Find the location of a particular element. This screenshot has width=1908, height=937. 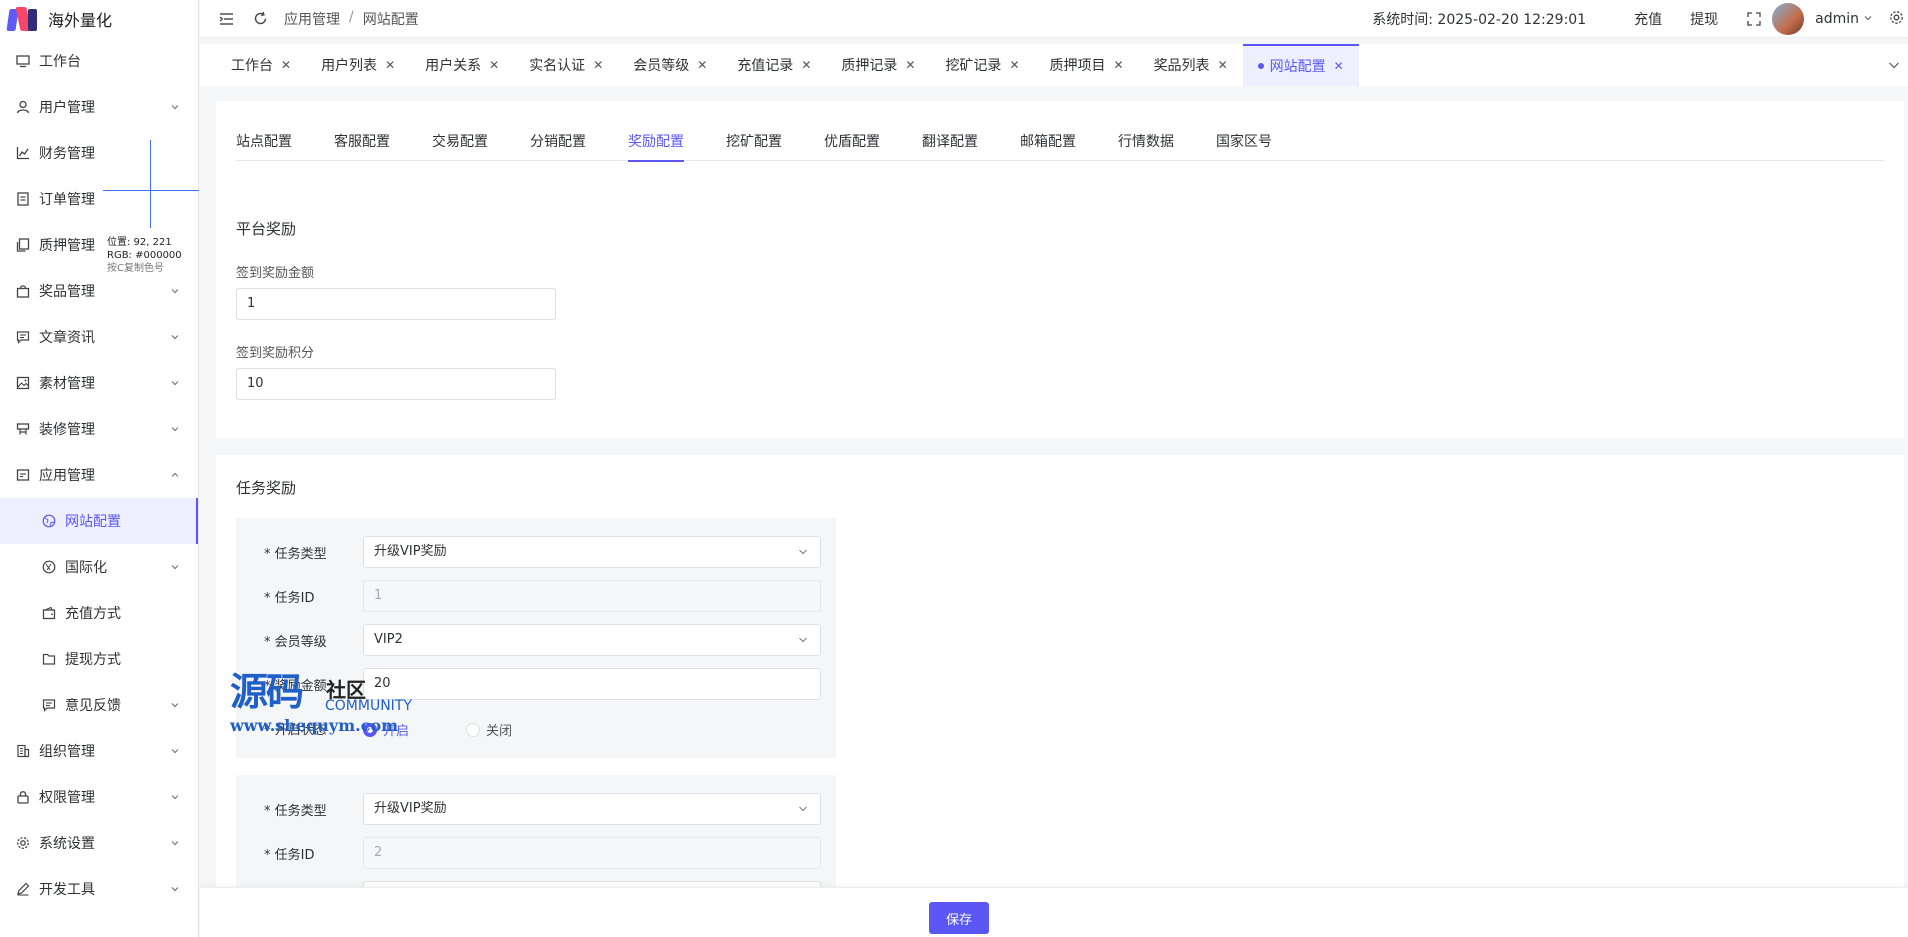

subtab-distribution-config: 分销配置 is located at coordinates (558, 146).